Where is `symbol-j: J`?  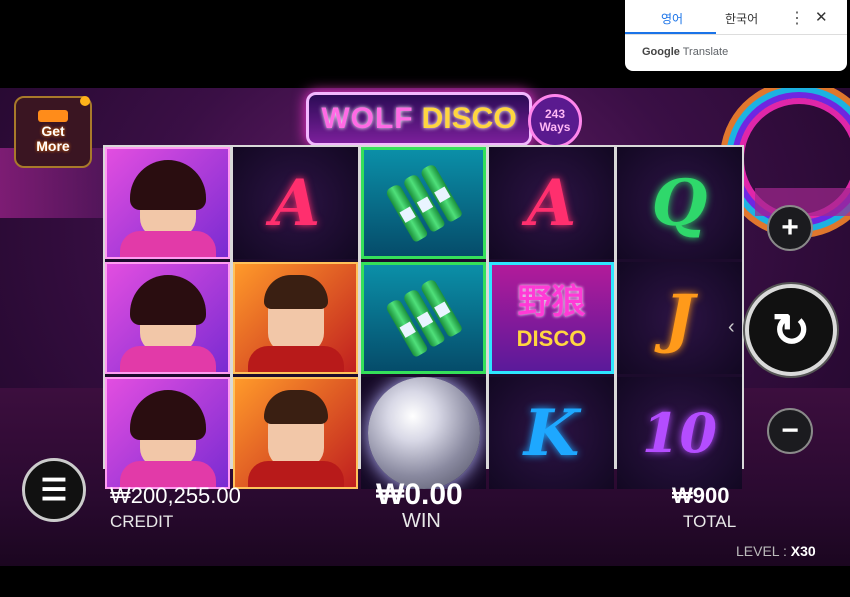 symbol-j: J is located at coordinates (679, 318).